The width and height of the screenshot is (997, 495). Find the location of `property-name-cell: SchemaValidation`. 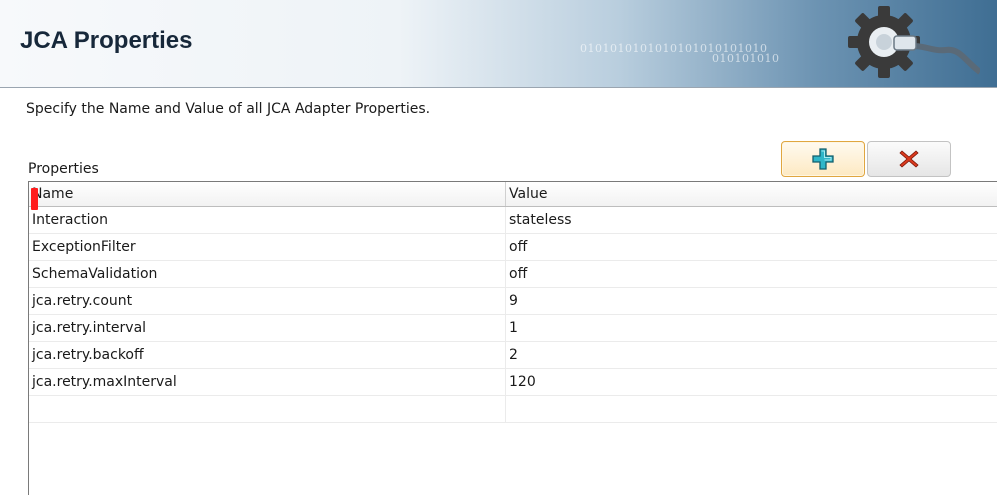

property-name-cell: SchemaValidation is located at coordinates (267, 274).